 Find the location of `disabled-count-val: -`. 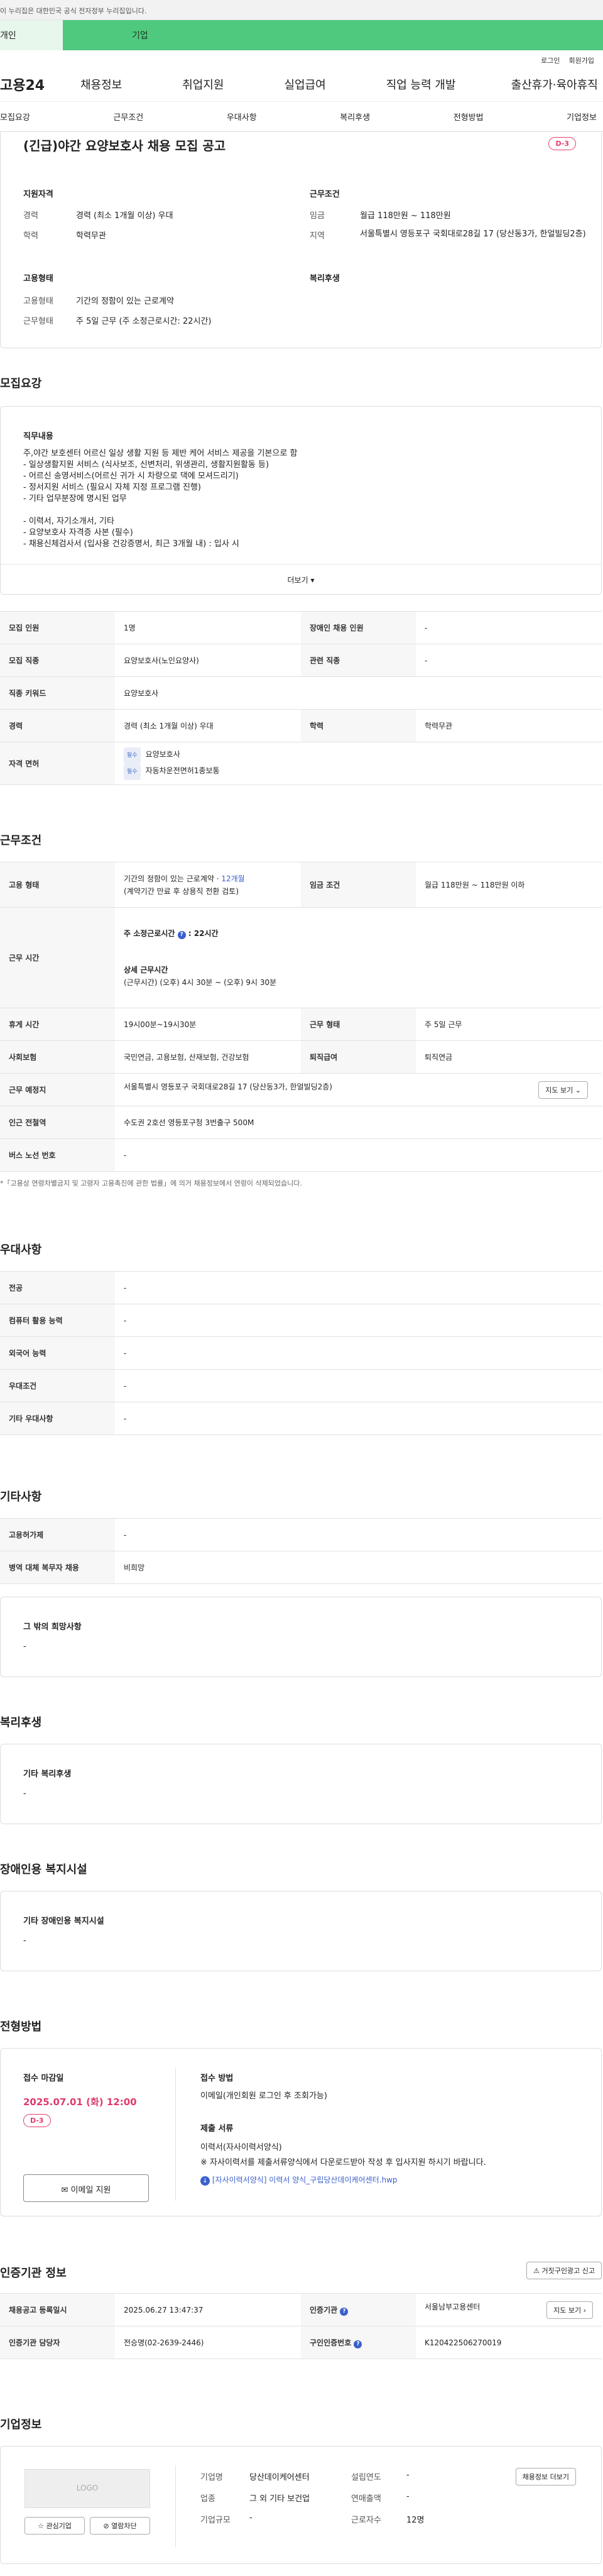

disabled-count-val: - is located at coordinates (509, 628).